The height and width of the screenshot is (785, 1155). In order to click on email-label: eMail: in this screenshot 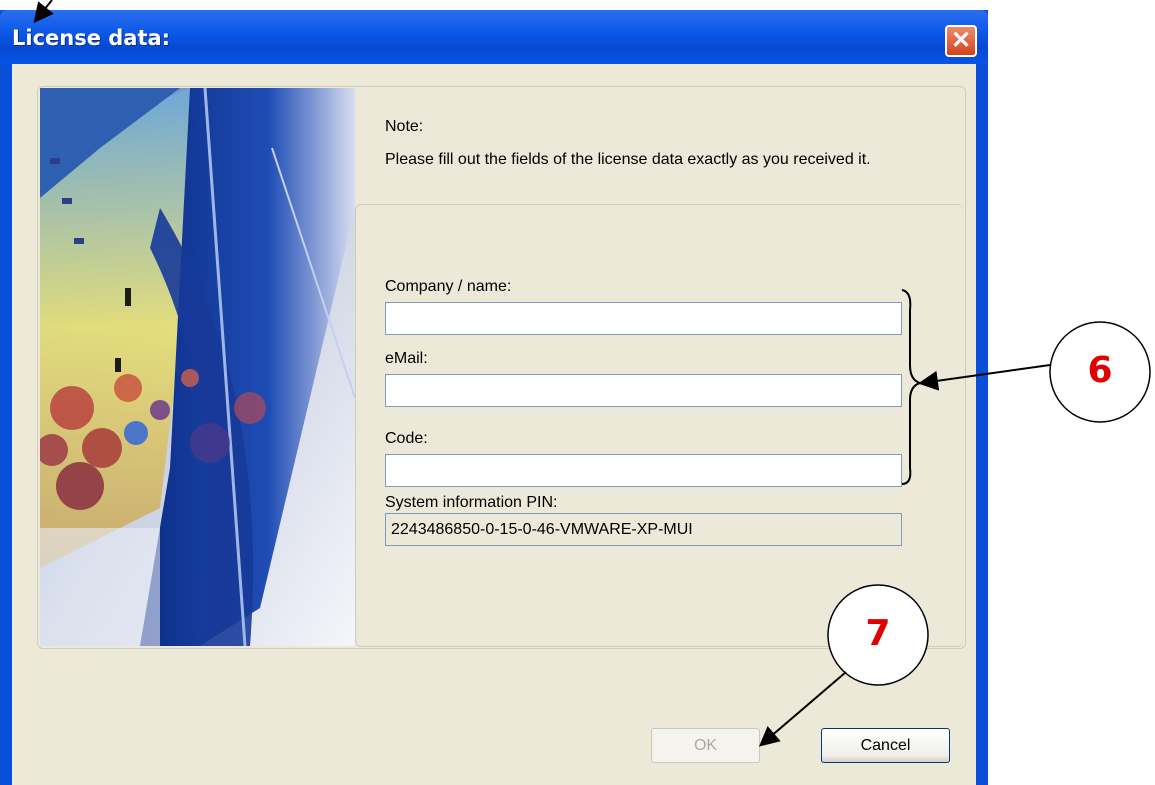, I will do `click(406, 358)`.